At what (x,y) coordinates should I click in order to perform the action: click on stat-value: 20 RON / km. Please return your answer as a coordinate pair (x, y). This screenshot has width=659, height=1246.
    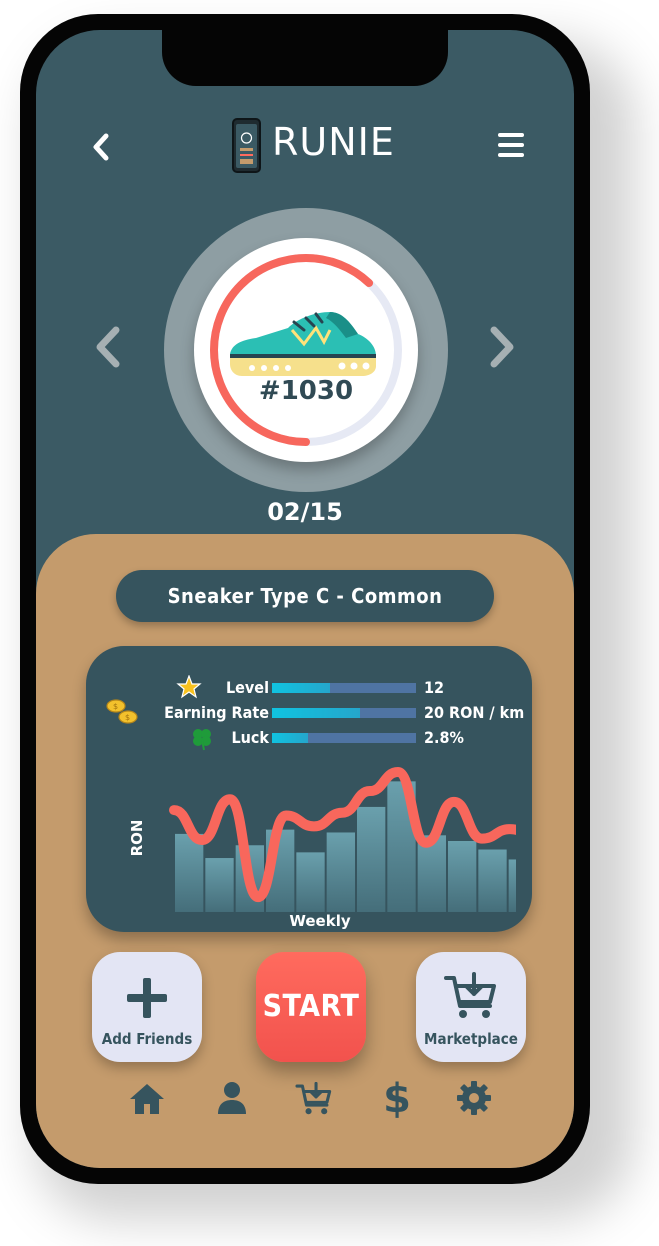
    Looking at the image, I should click on (474, 712).